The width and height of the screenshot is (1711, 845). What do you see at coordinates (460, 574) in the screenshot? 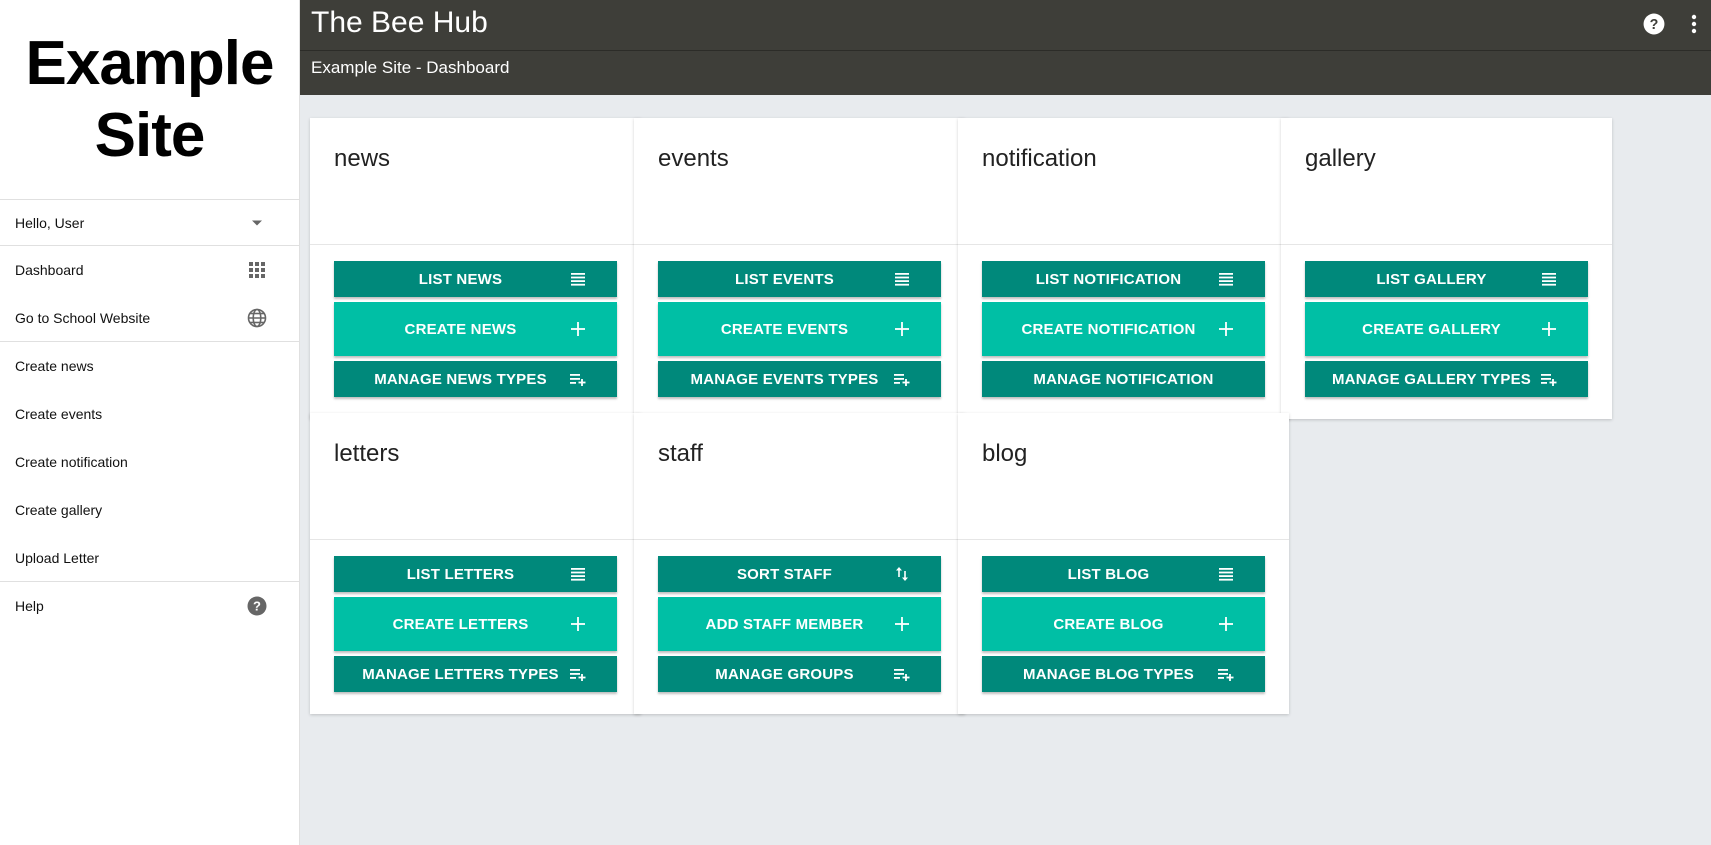
I see `button-label: LIST LETTERS` at bounding box center [460, 574].